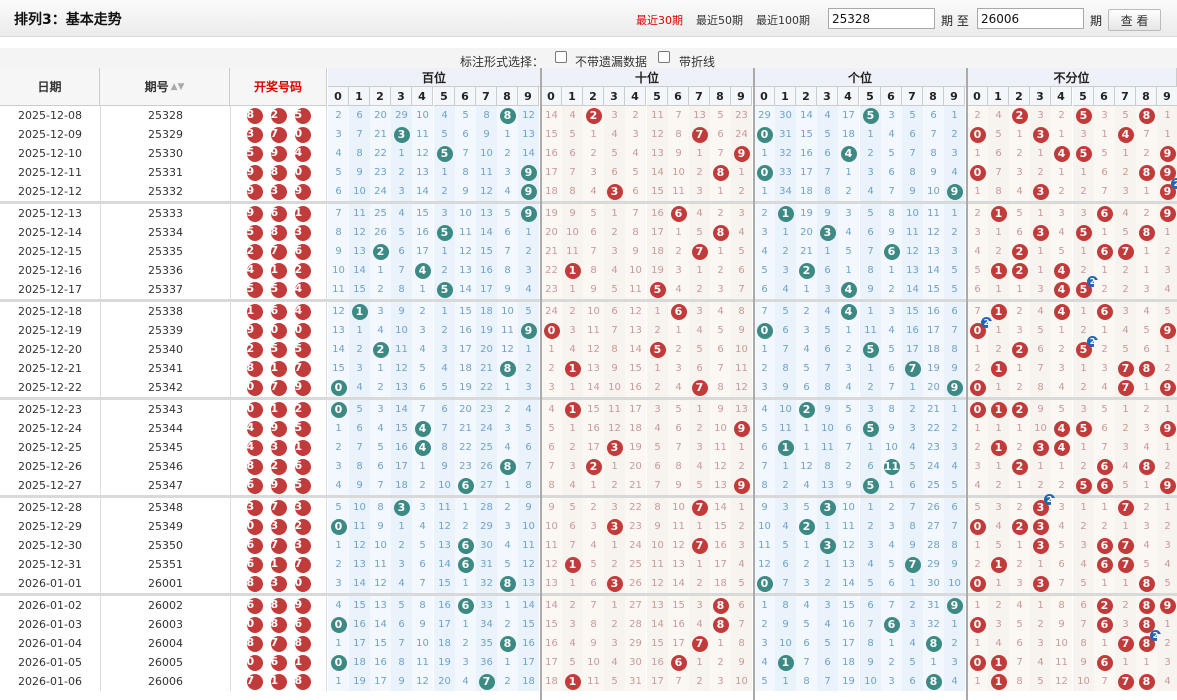 This screenshot has width=1177, height=700. I want to click on cell-3-4: 8, so click(1061, 605).